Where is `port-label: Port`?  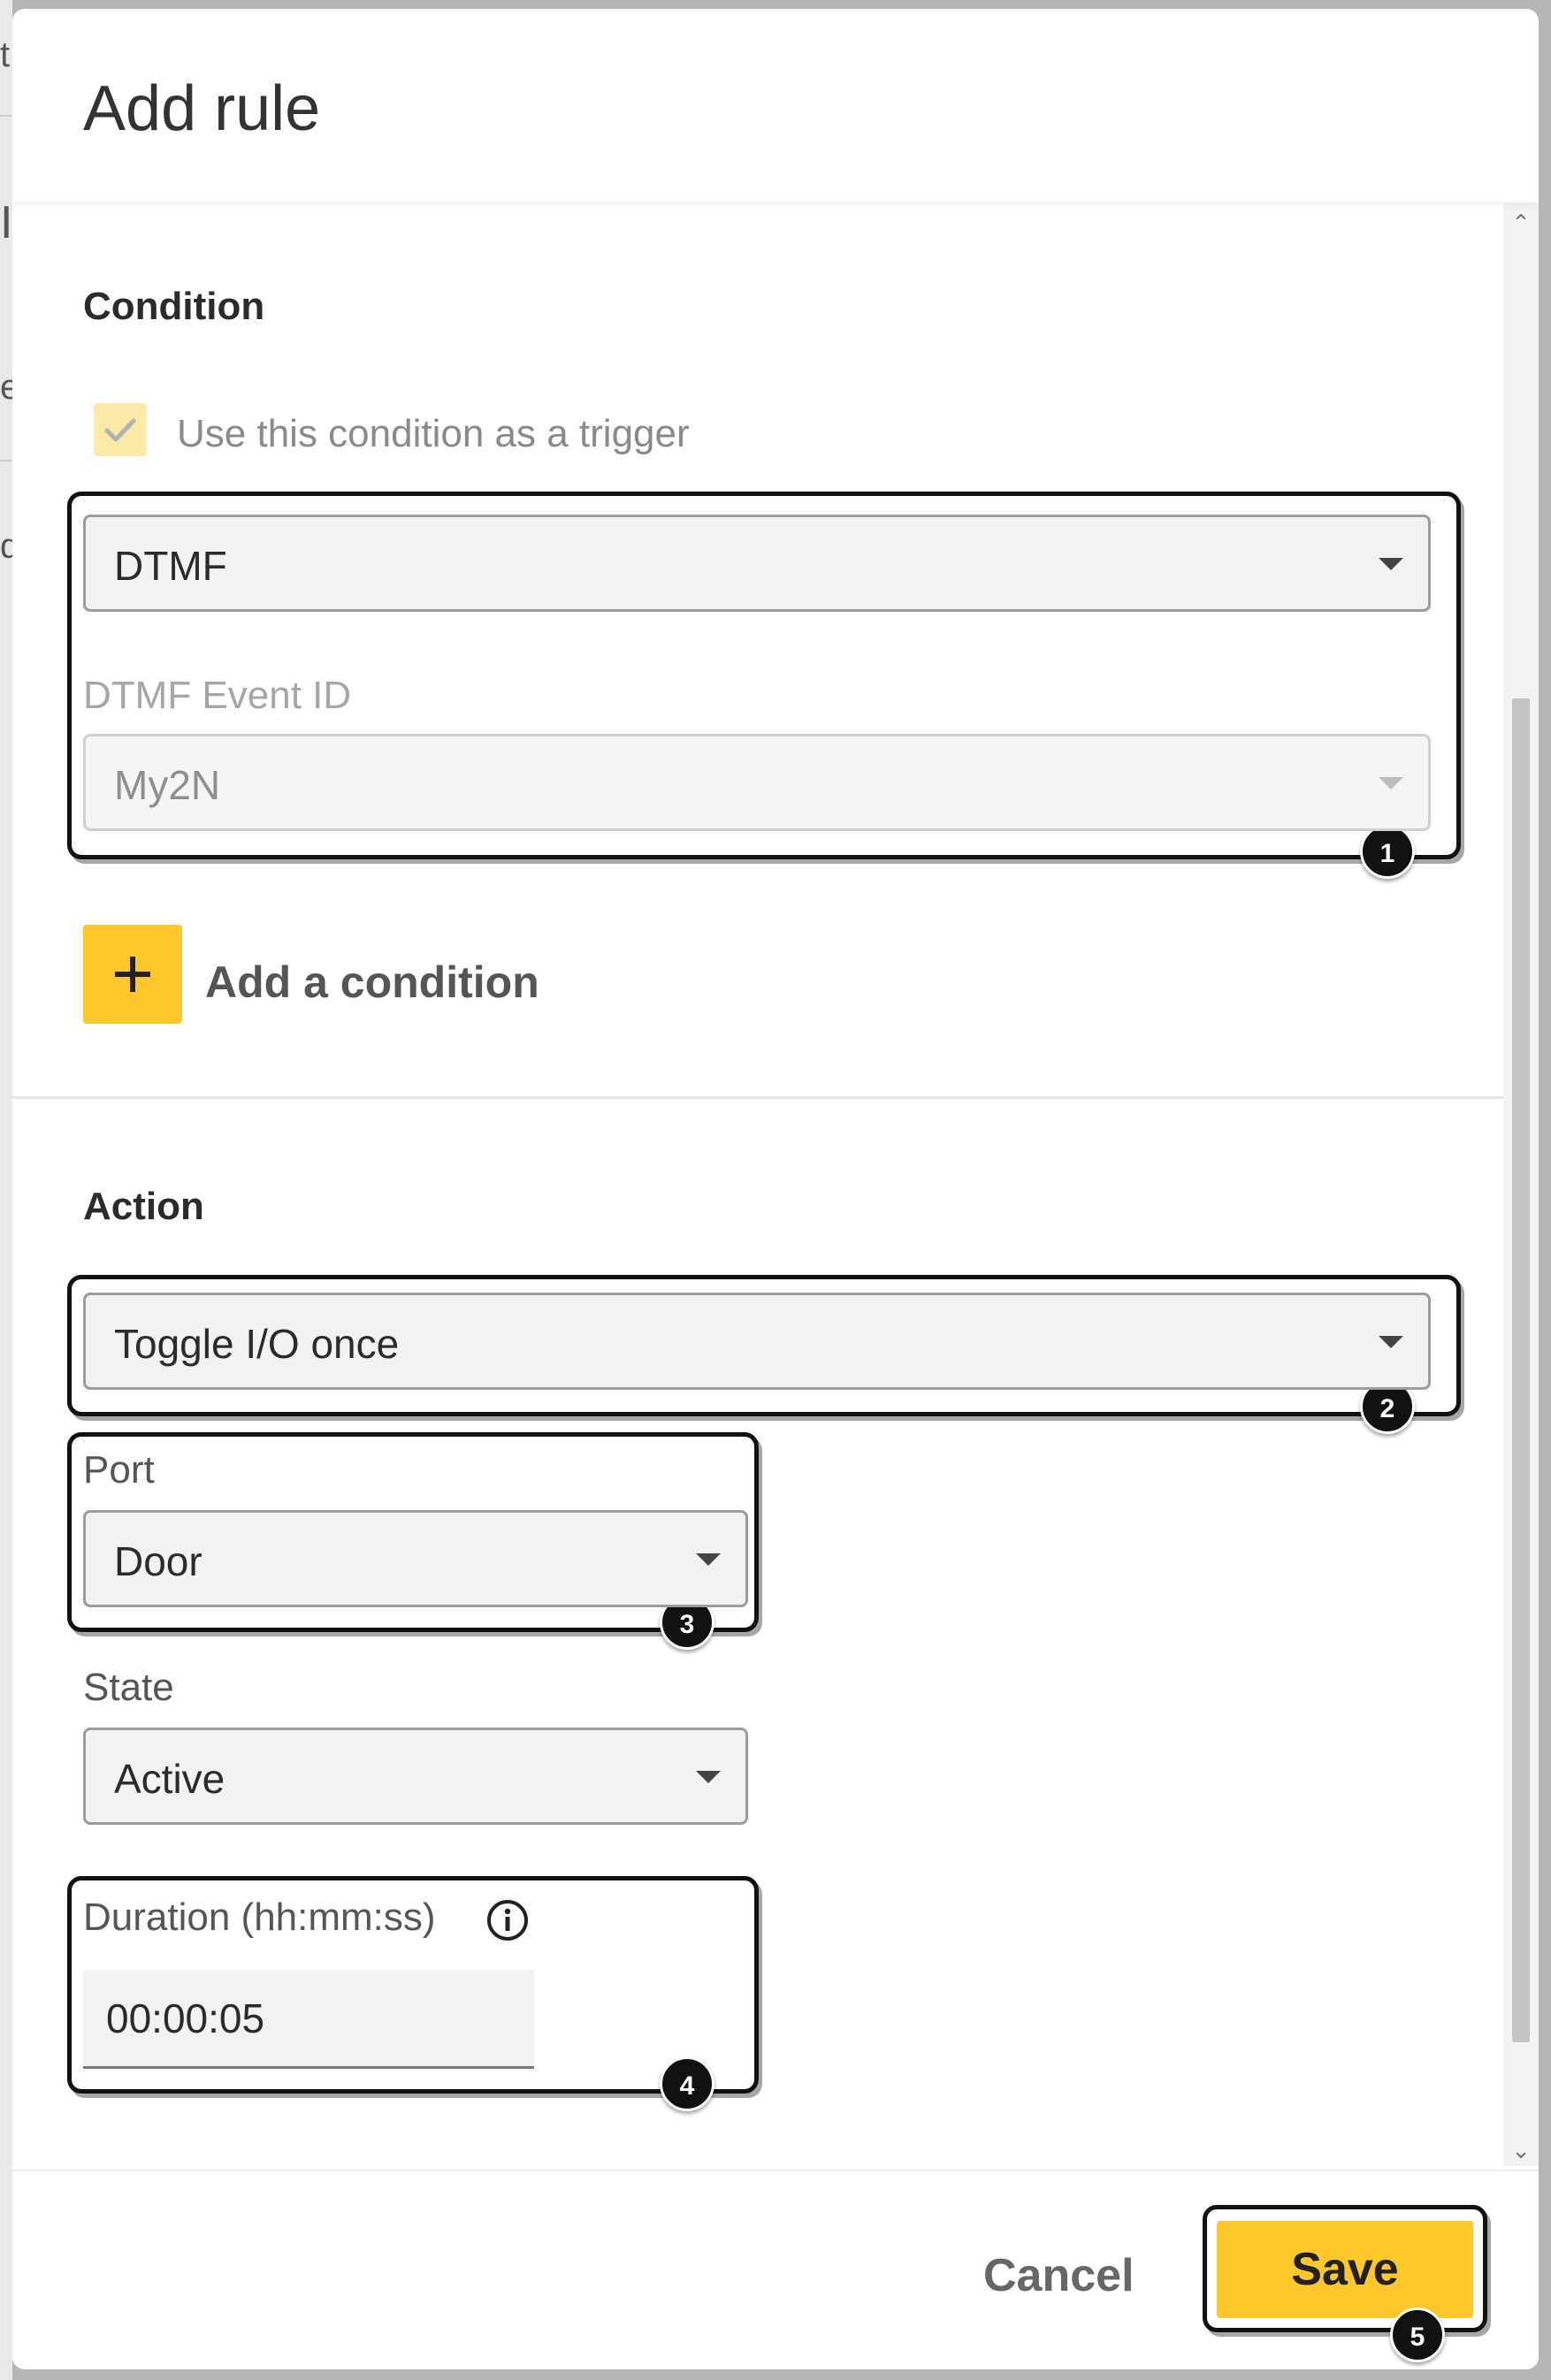
port-label: Port is located at coordinates (119, 1469).